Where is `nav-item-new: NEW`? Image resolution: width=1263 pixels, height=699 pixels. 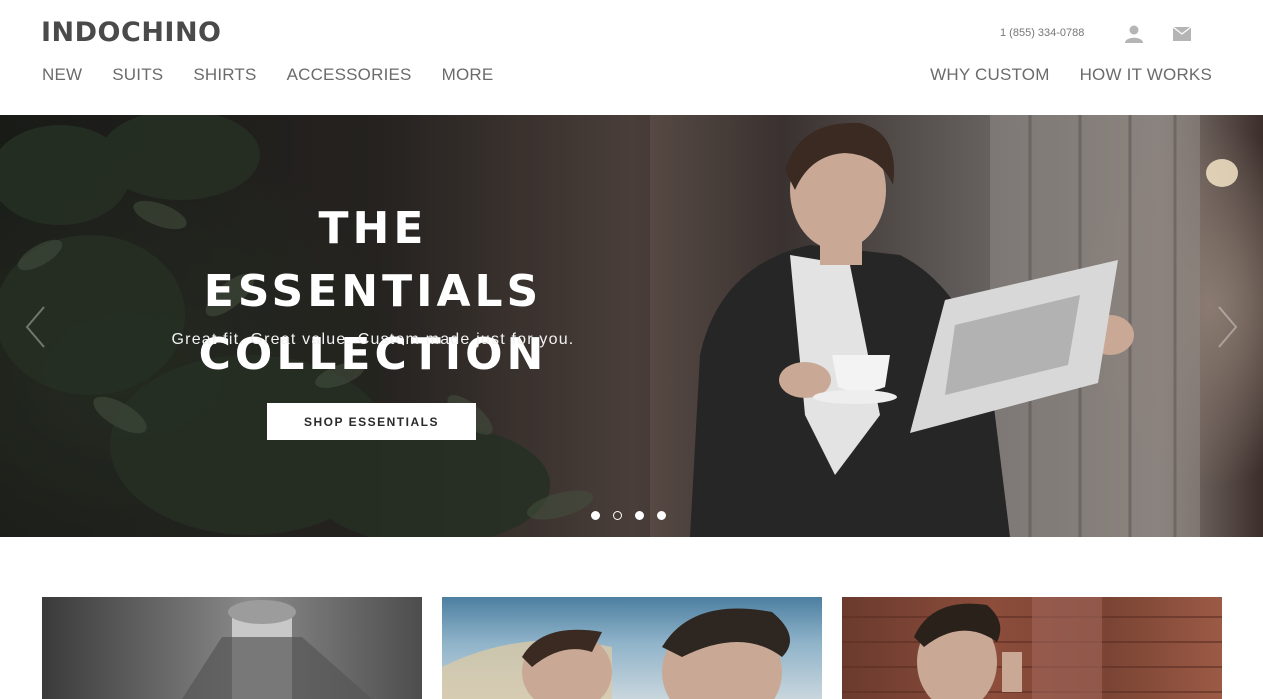
nav-item-new: NEW is located at coordinates (62, 75).